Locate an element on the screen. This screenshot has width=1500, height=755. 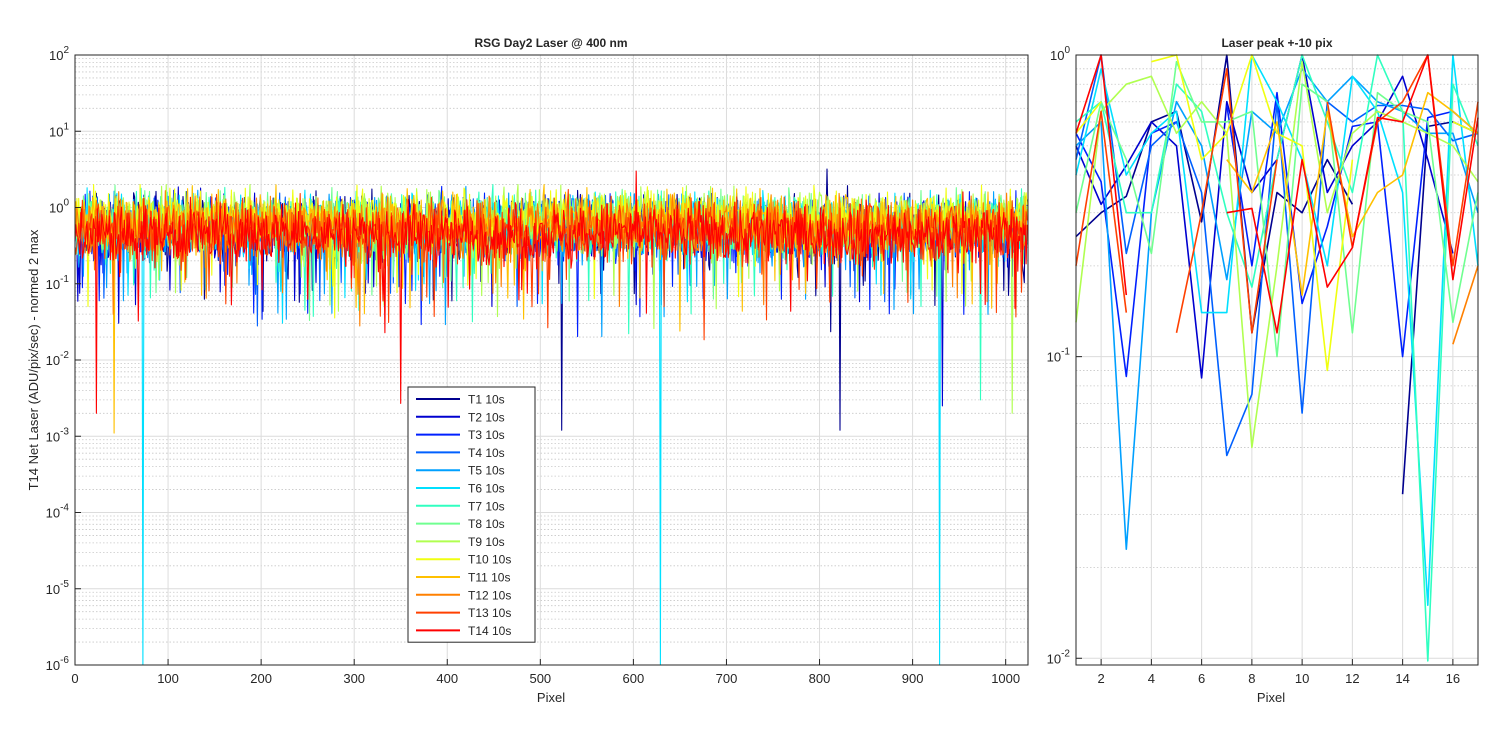
x-tick-label: 16 is located at coordinates (1453, 678).